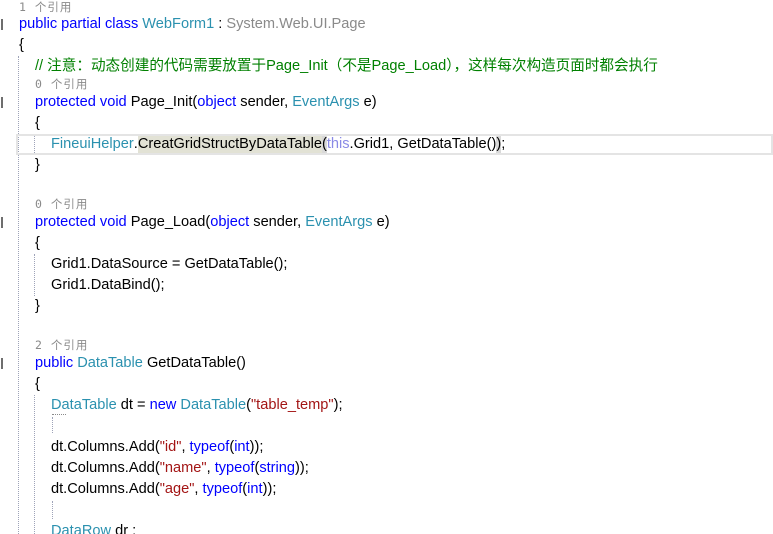 This screenshot has height=534, width=773. I want to click on codelens-references-webform1: 1 个引用, so click(386, 7).